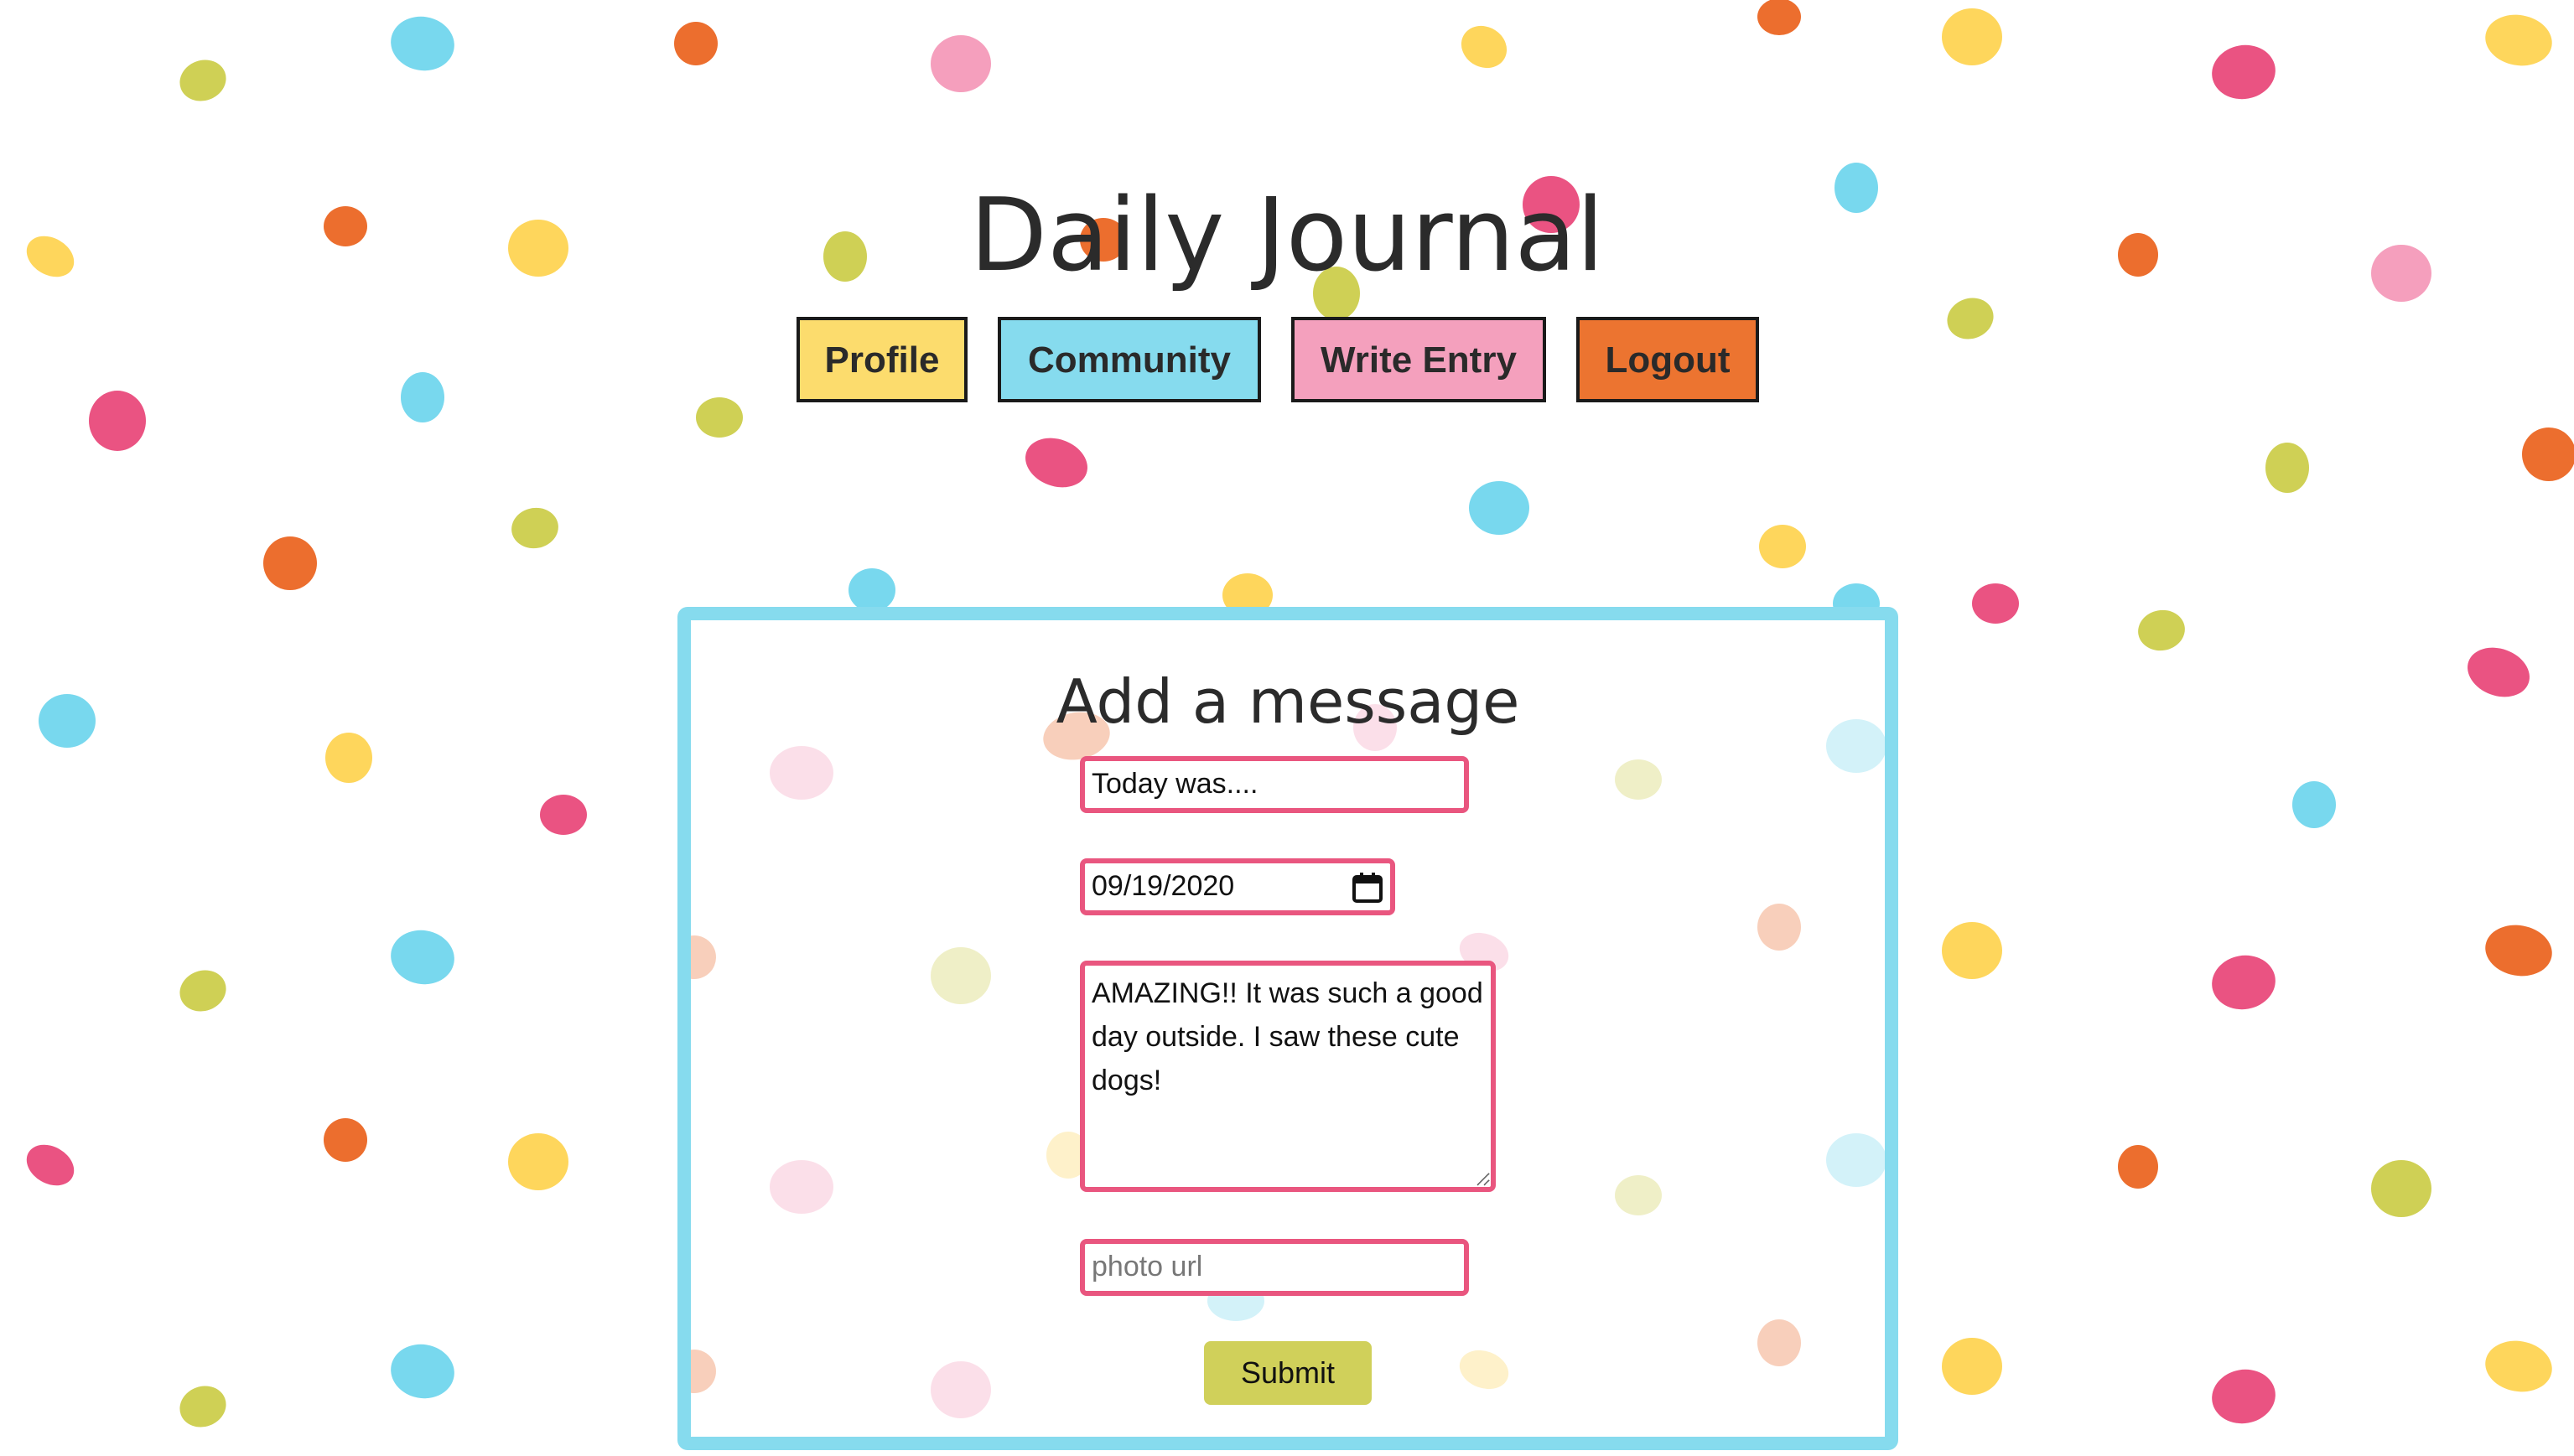 This screenshot has width=2574, height=1456. What do you see at coordinates (1667, 360) in the screenshot?
I see `nav-logout-button: Logout` at bounding box center [1667, 360].